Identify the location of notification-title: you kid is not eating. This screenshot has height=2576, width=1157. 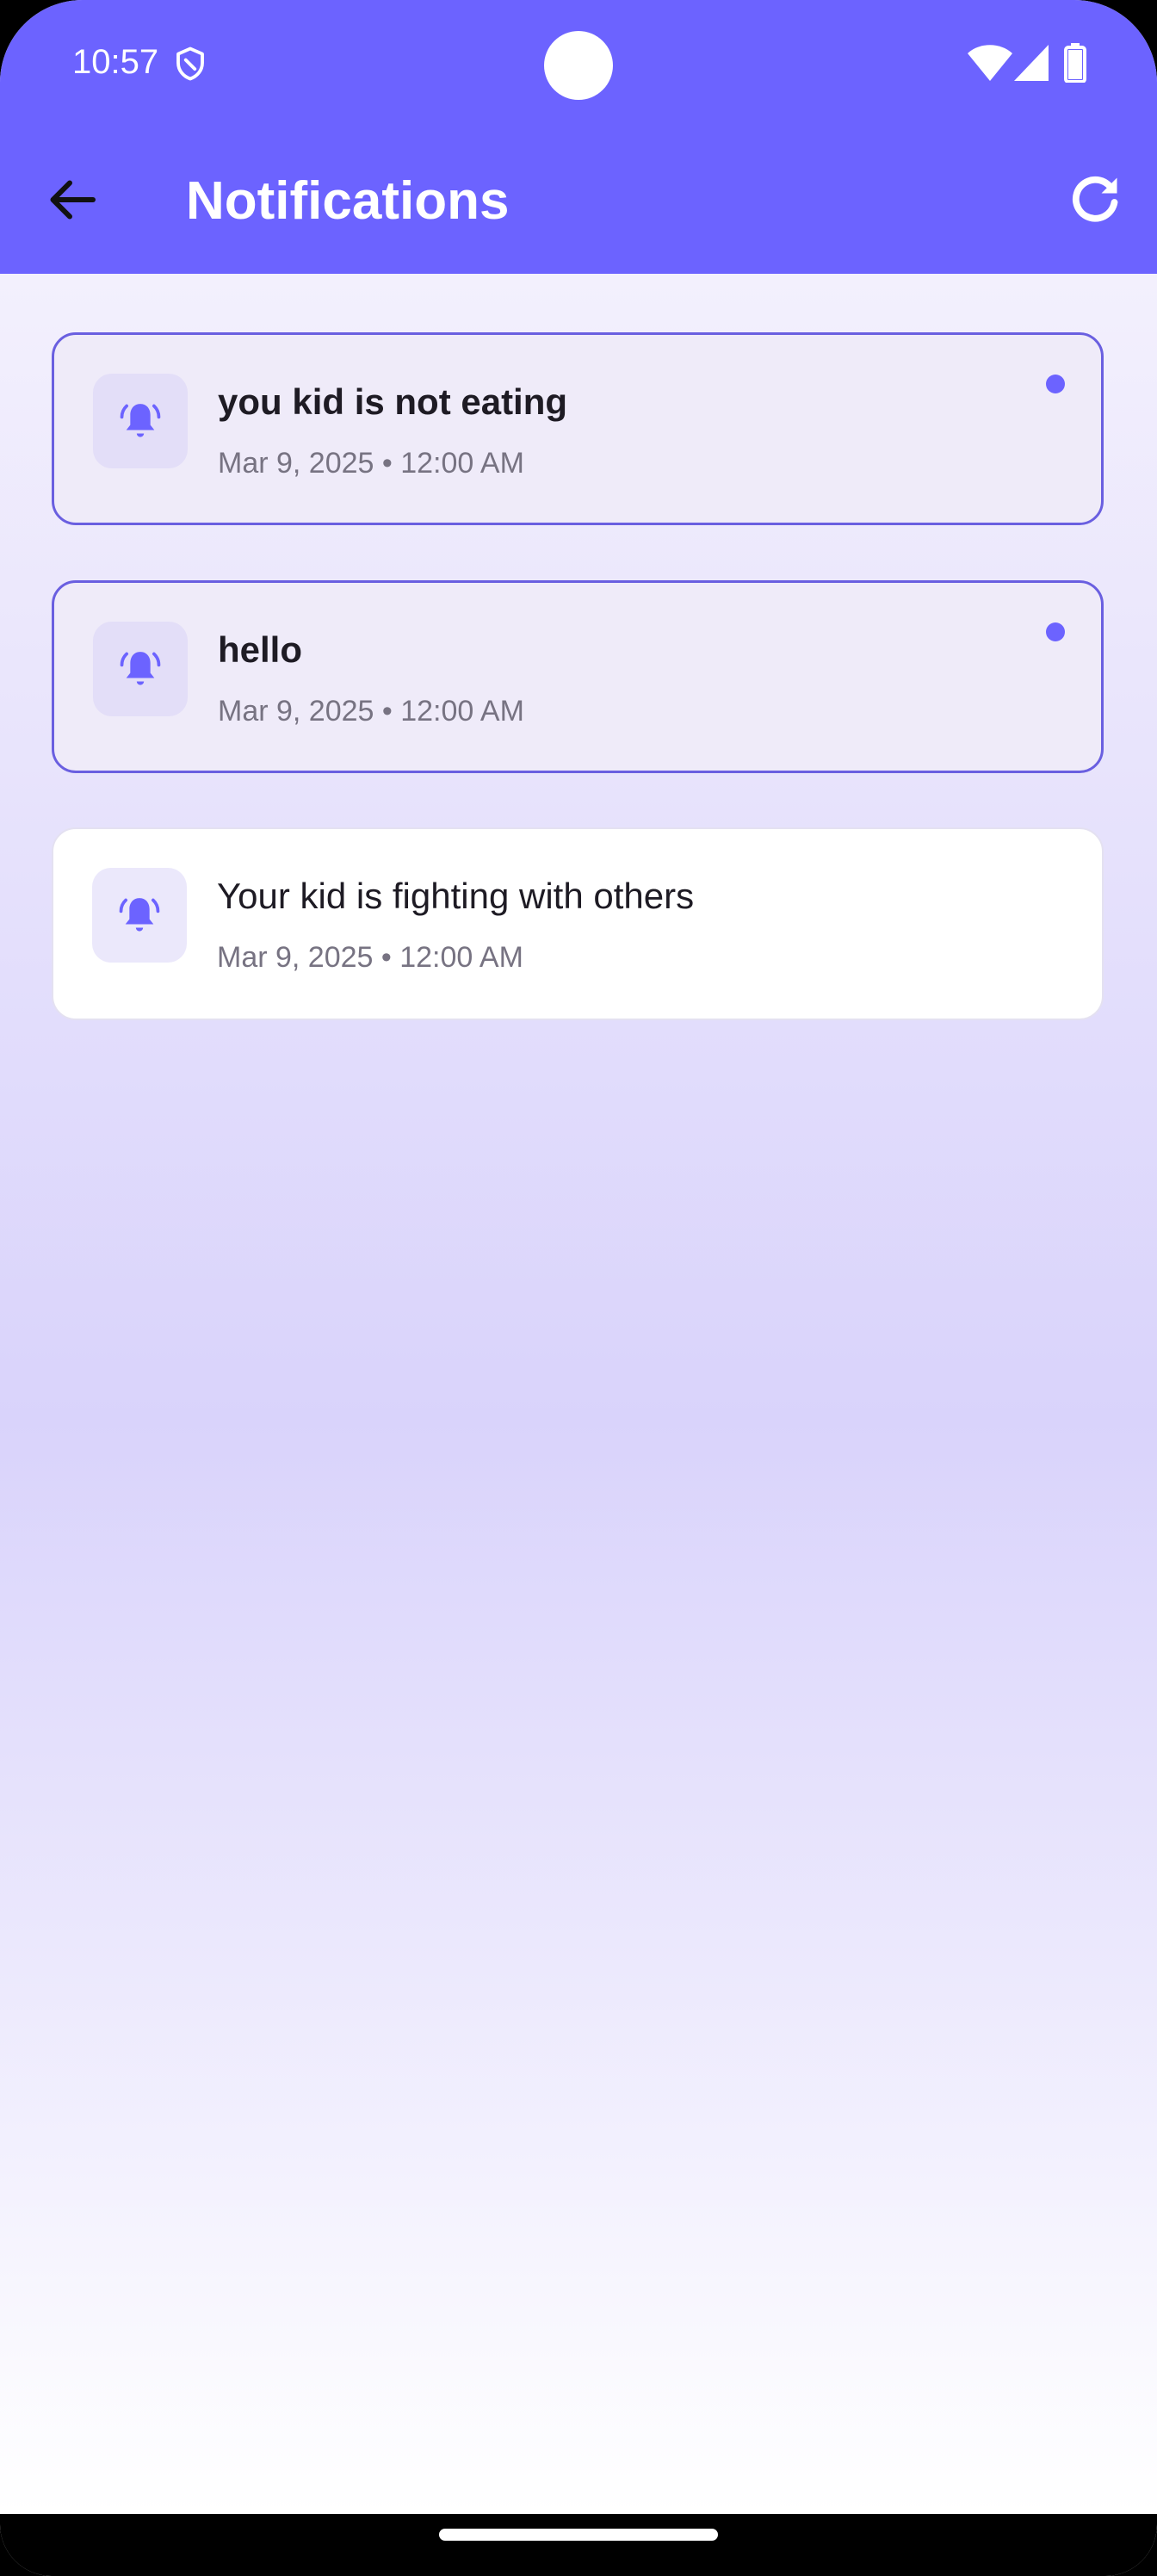
(393, 402).